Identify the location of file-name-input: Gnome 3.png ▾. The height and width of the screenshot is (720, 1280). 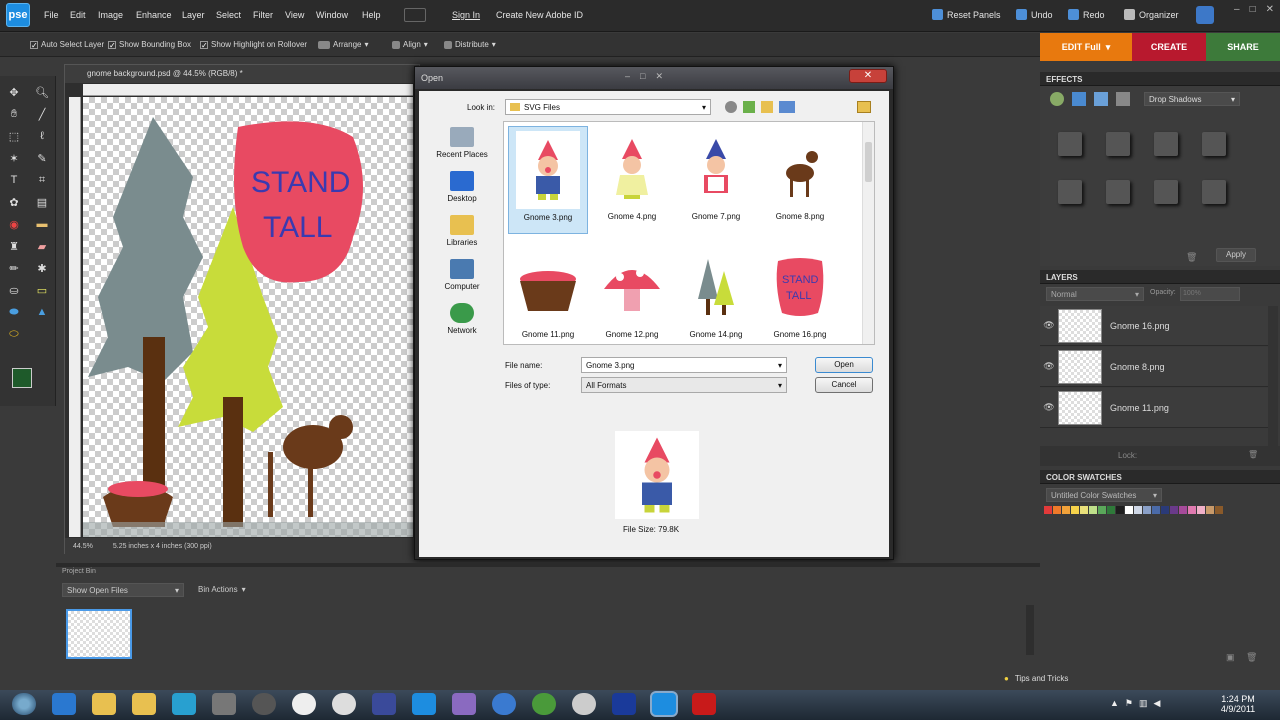
(684, 365).